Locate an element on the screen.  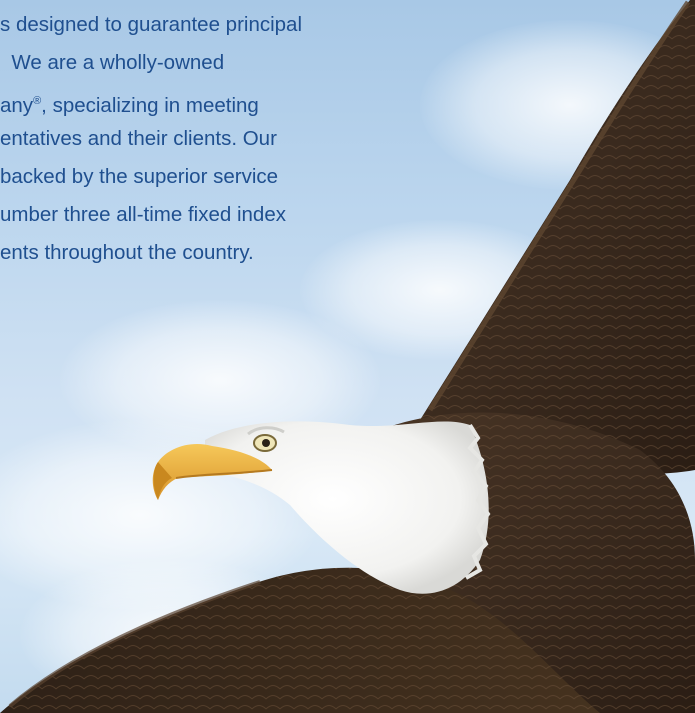
intro-line-1: s designed to guarantee principal is located at coordinates (151, 24).